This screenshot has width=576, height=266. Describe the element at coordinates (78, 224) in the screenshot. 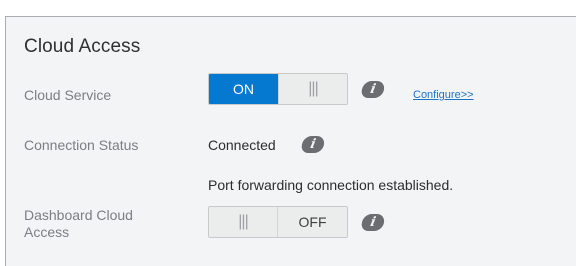

I see `dashboard-cloud-access-label: Dashboard Cloud Access` at that location.